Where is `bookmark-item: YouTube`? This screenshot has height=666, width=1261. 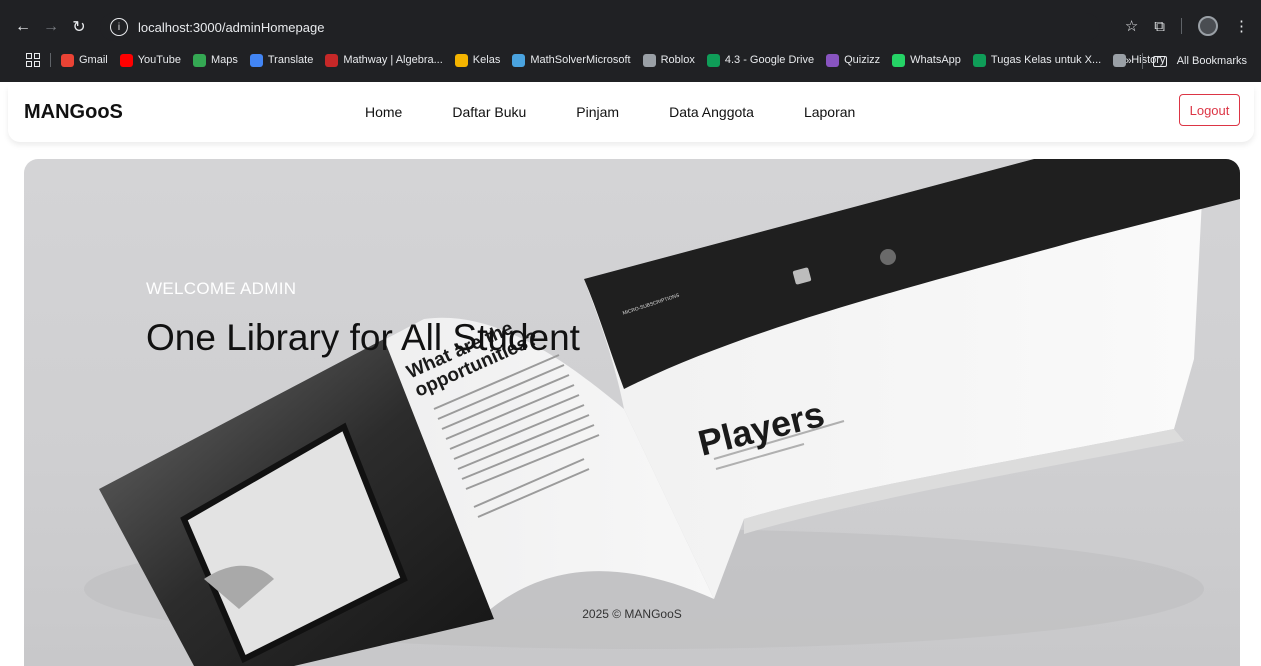
bookmark-item: YouTube is located at coordinates (150, 60).